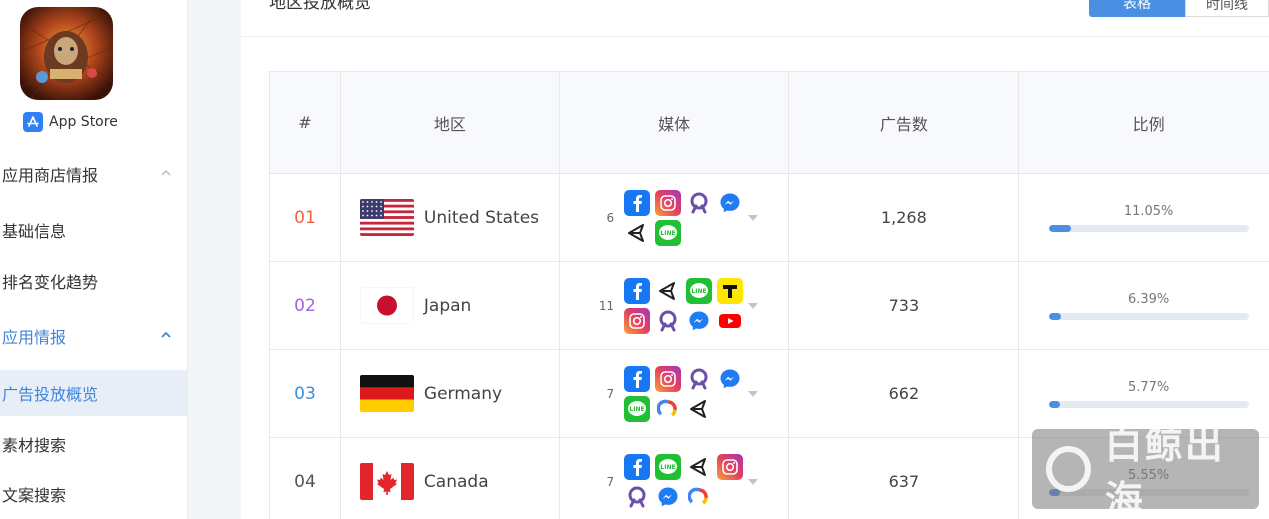 The height and width of the screenshot is (519, 1269). Describe the element at coordinates (94, 444) in the screenshot. I see `nav-item-creative-search: 素材搜索` at that location.